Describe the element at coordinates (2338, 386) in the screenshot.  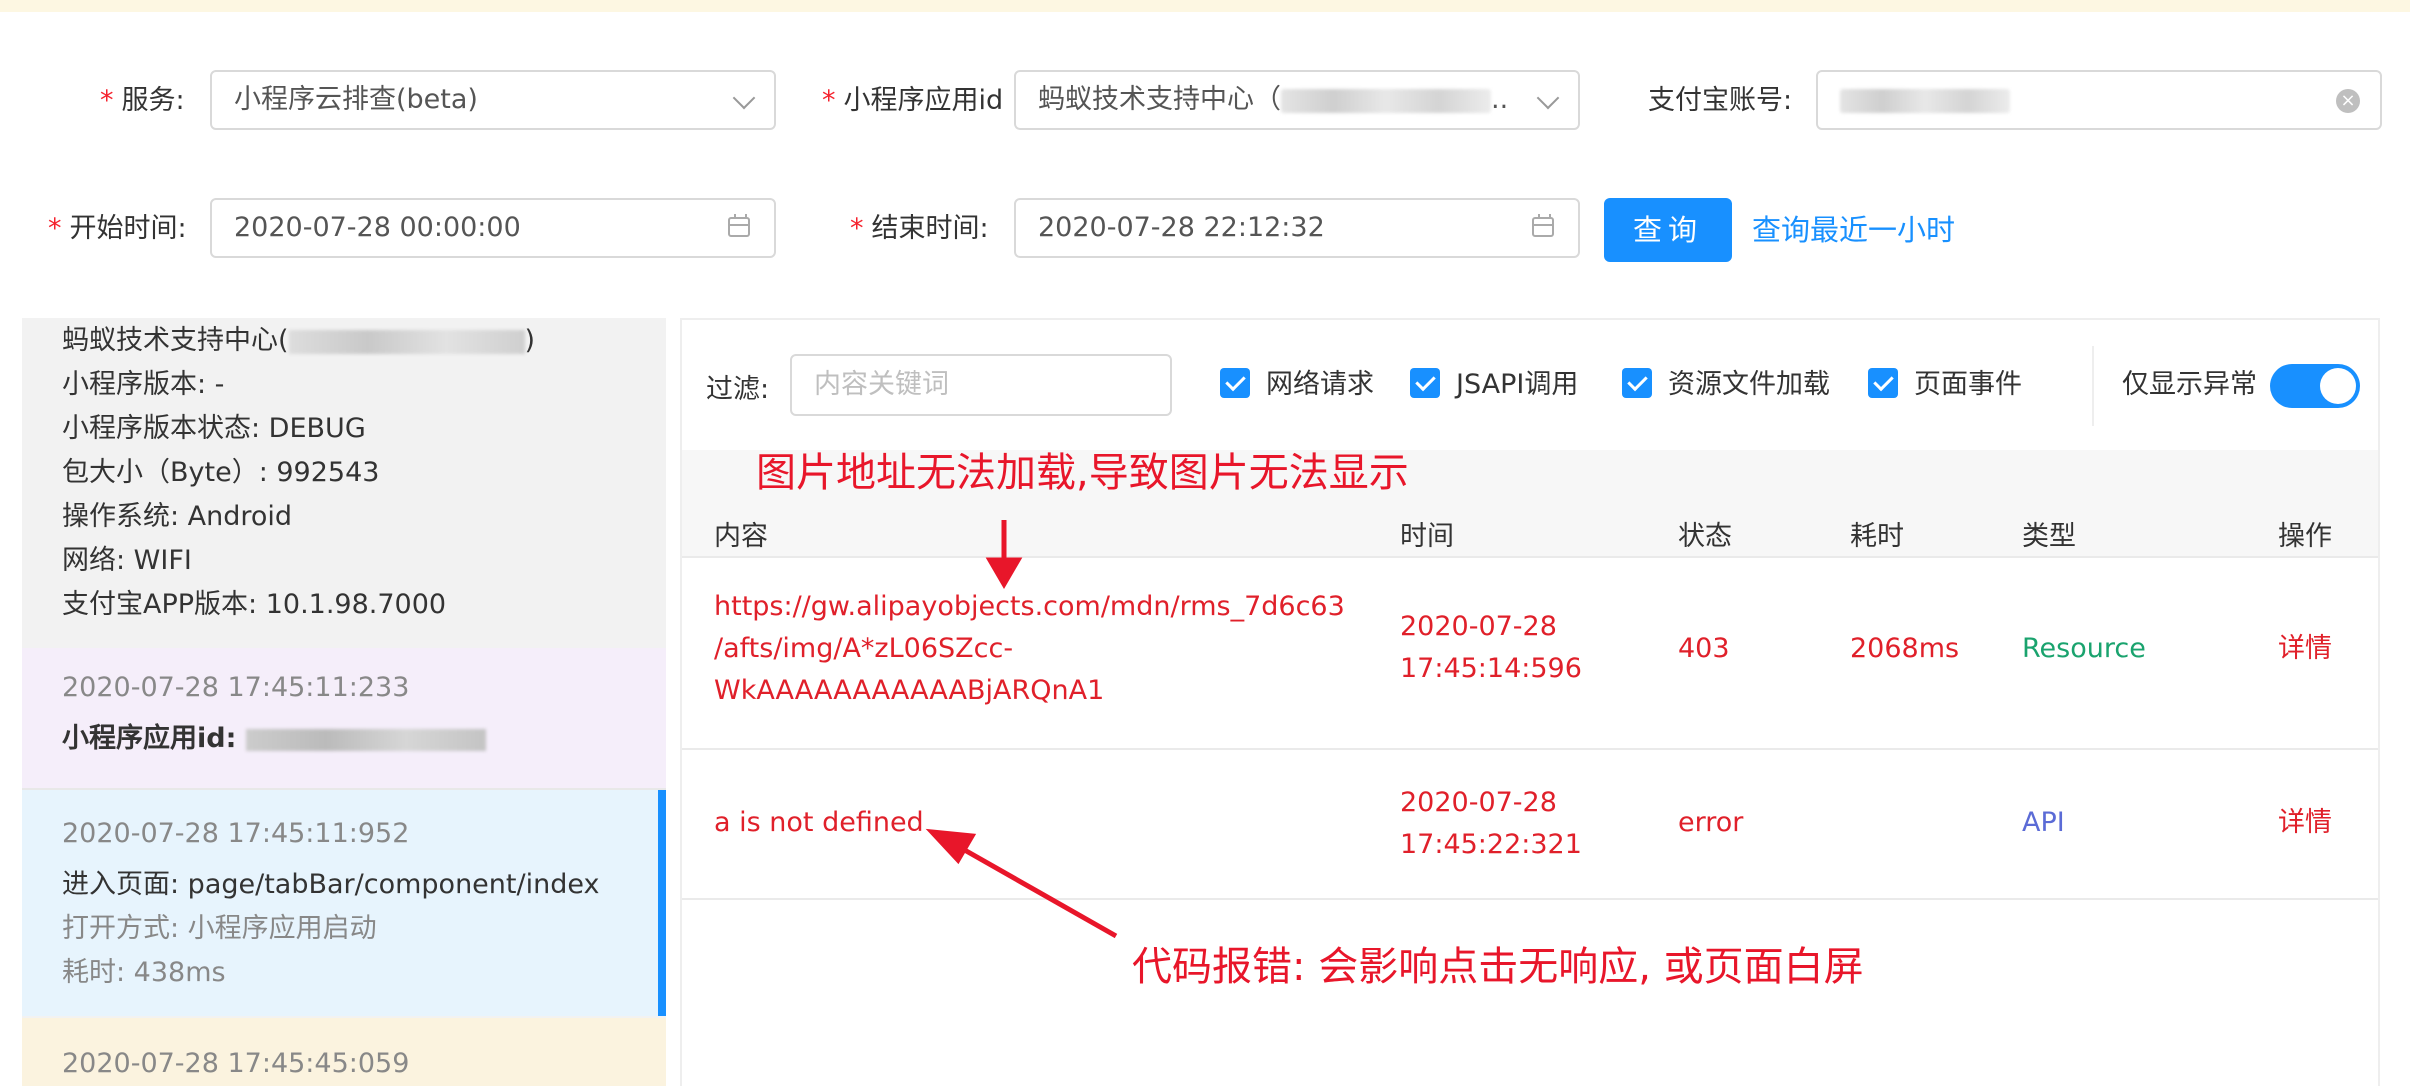
I see `toggle-knob` at that location.